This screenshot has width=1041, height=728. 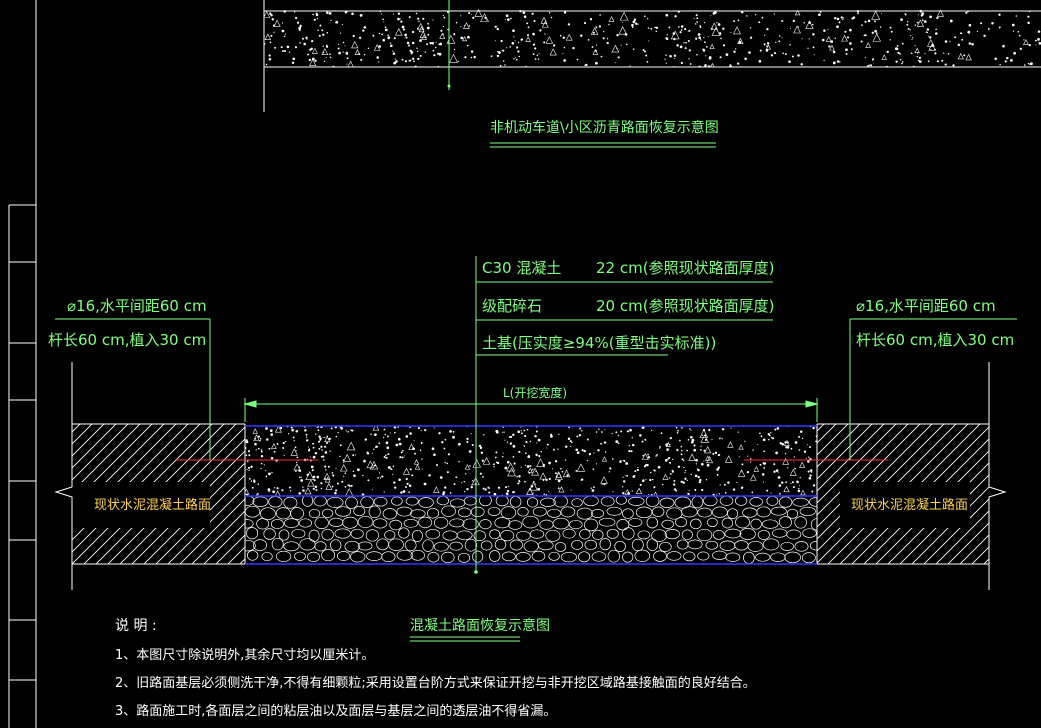 I want to click on gravel-layer, so click(x=531, y=530).